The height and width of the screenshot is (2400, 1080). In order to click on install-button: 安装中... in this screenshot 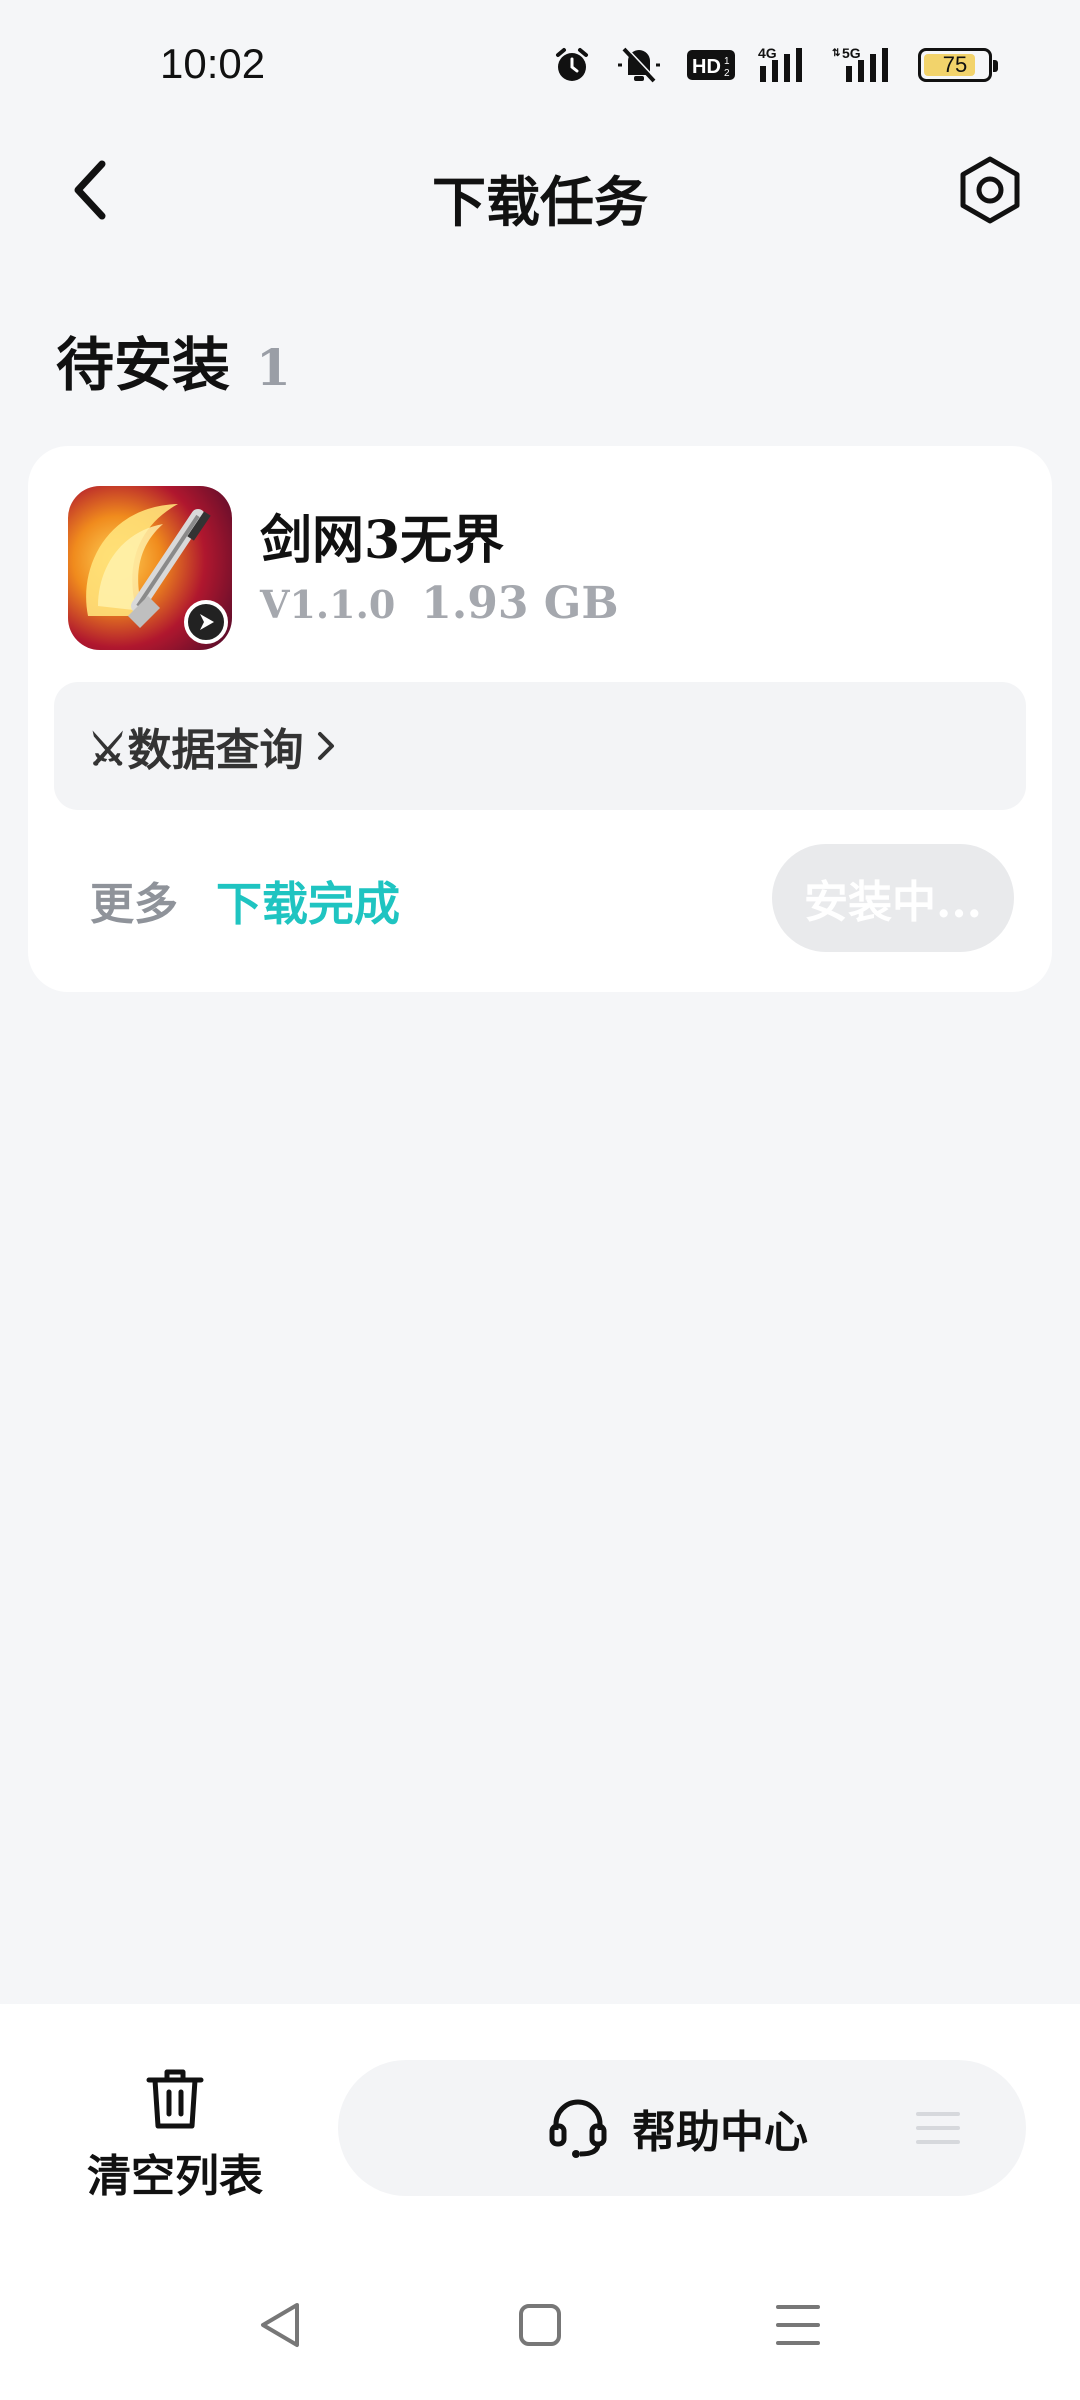, I will do `click(893, 898)`.